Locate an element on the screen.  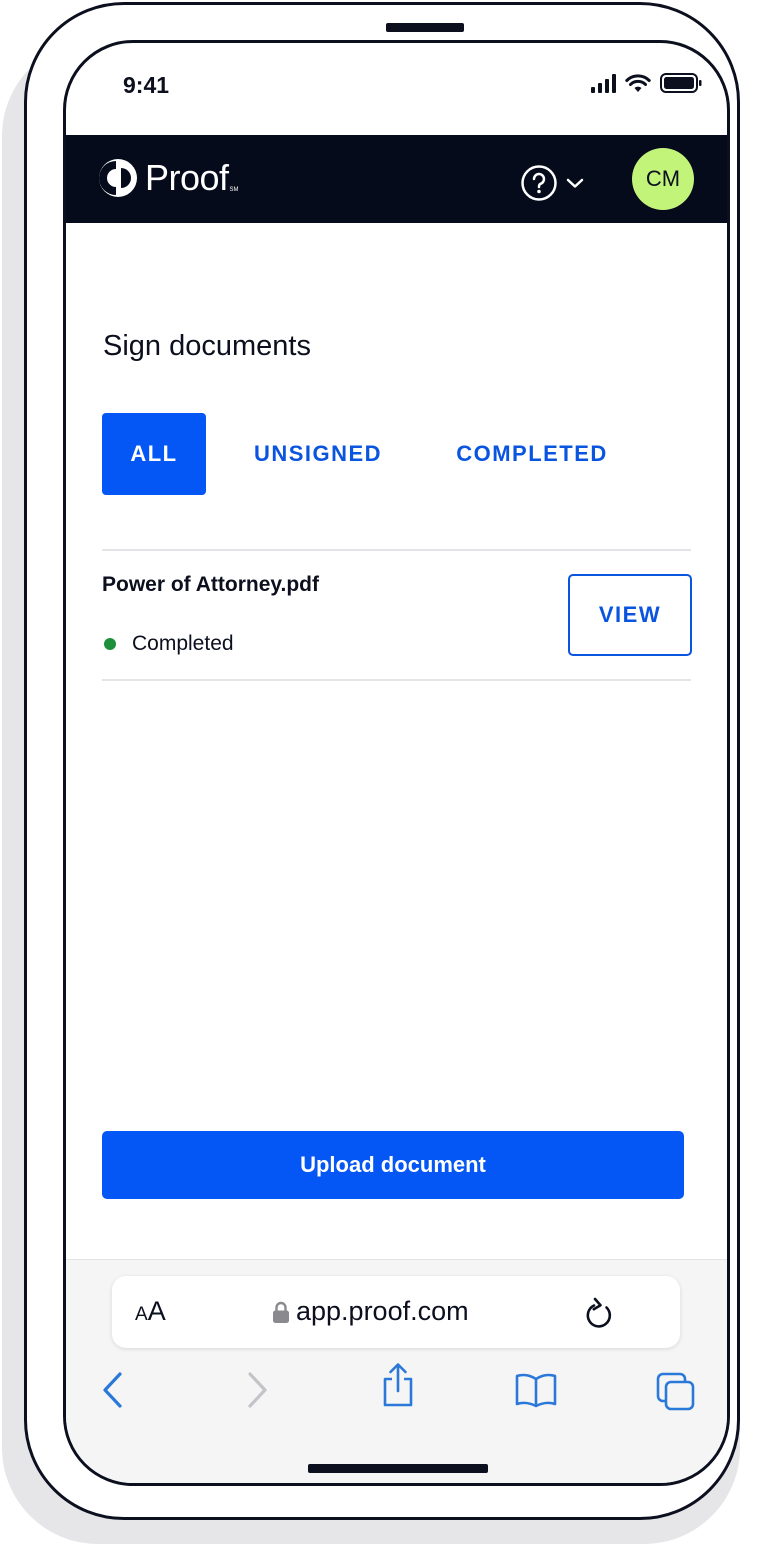
text-size-button: AA is located at coordinates (150, 1311).